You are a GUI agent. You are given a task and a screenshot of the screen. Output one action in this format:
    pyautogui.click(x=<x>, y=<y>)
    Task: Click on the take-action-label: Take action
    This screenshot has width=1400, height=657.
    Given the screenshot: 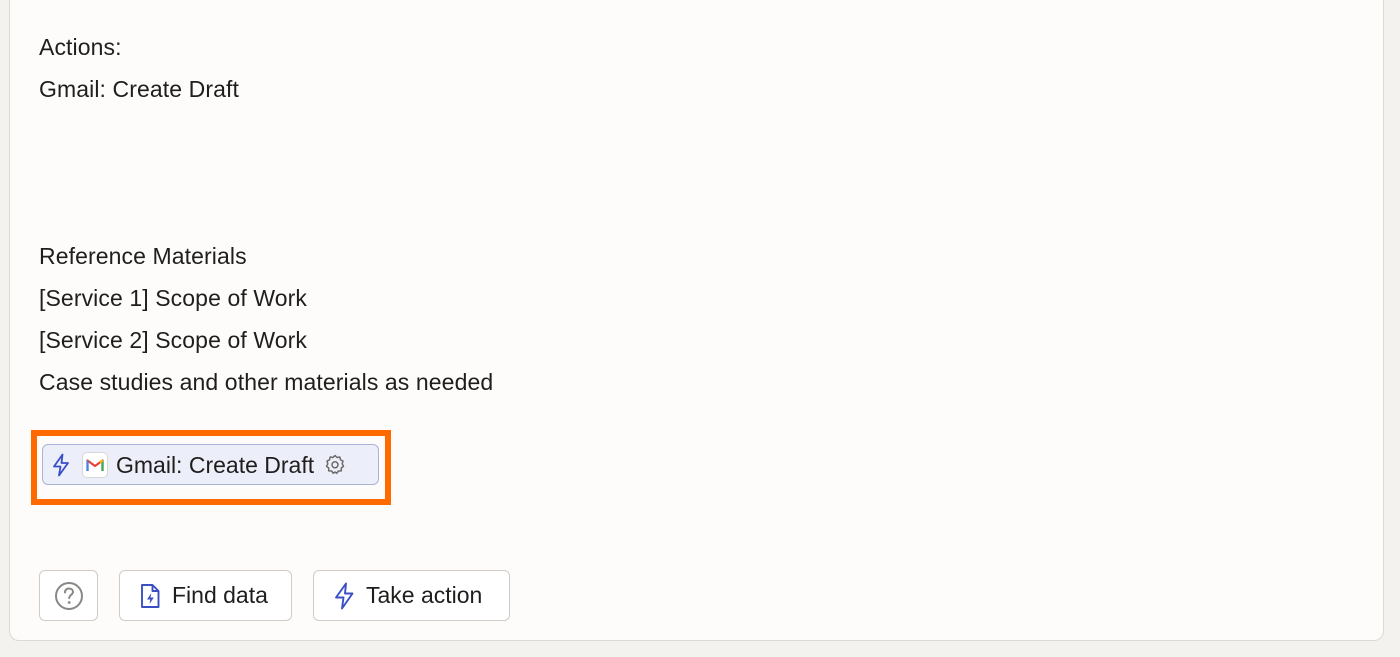 What is the action you would take?
    pyautogui.click(x=424, y=595)
    